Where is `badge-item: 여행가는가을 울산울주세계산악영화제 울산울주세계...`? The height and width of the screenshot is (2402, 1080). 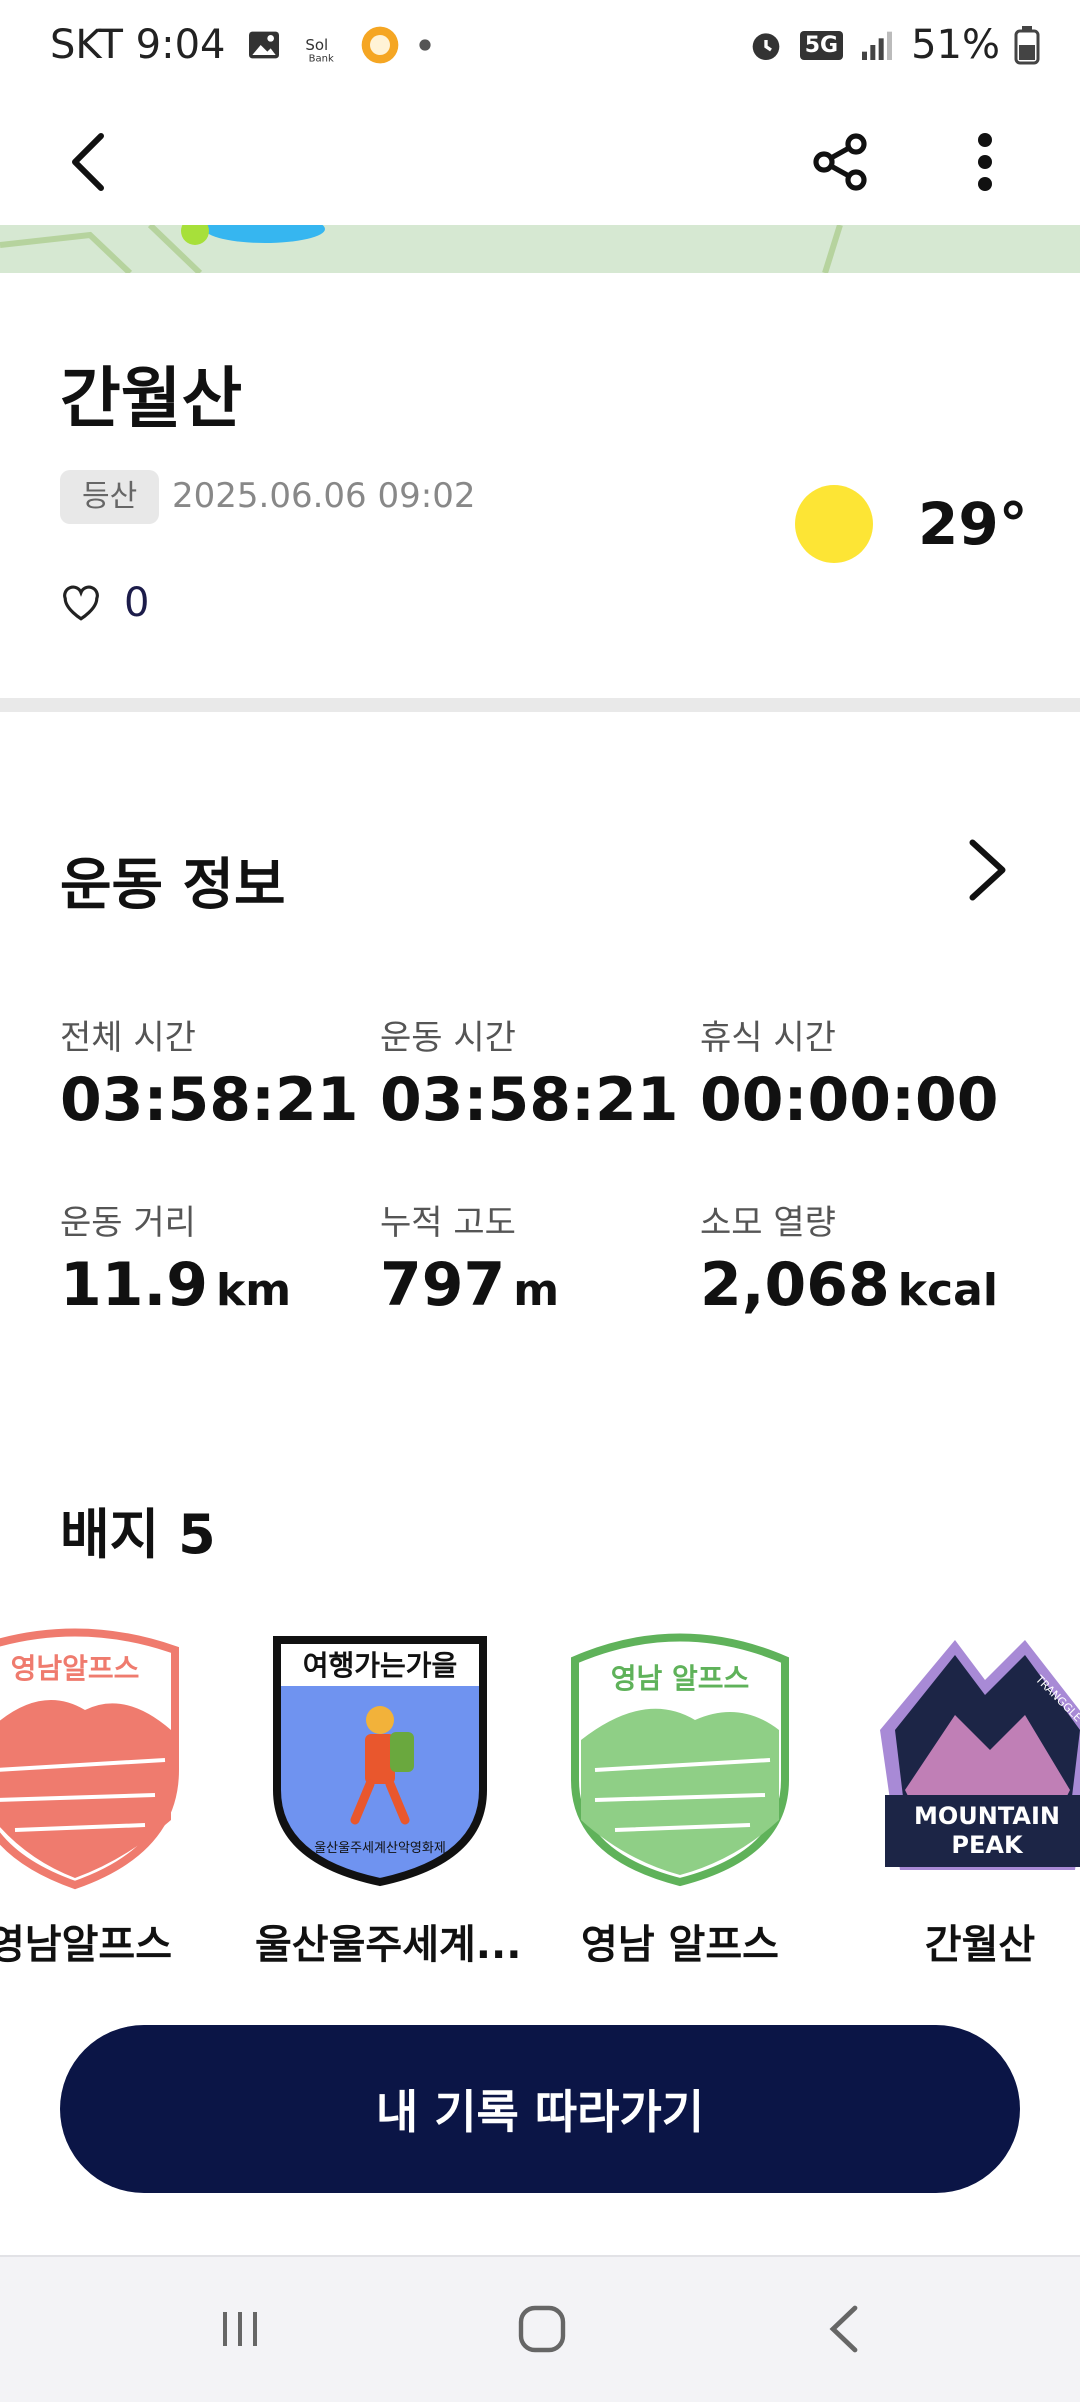 badge-item: 여행가는가을 울산울주세계산악영화제 울산울주세계... is located at coordinates (388, 1795).